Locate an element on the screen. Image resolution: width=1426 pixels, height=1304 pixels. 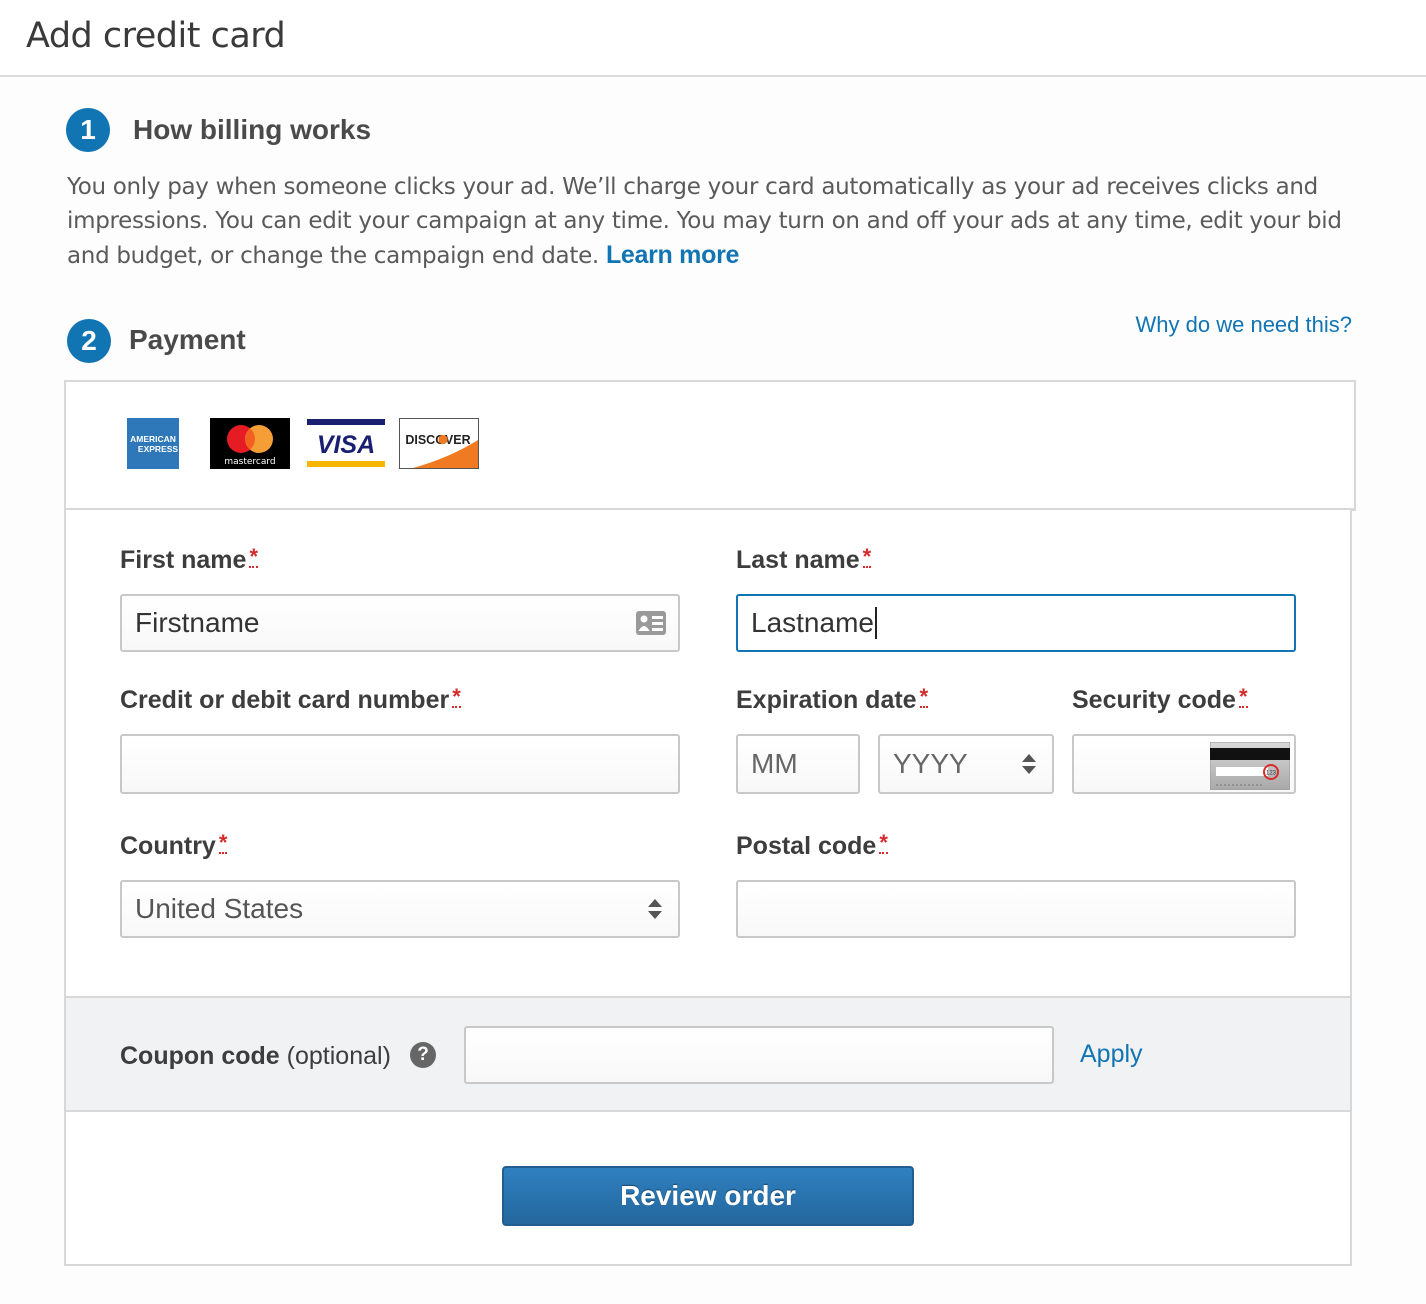
amex-line1: AMERICAN is located at coordinates (153, 439).